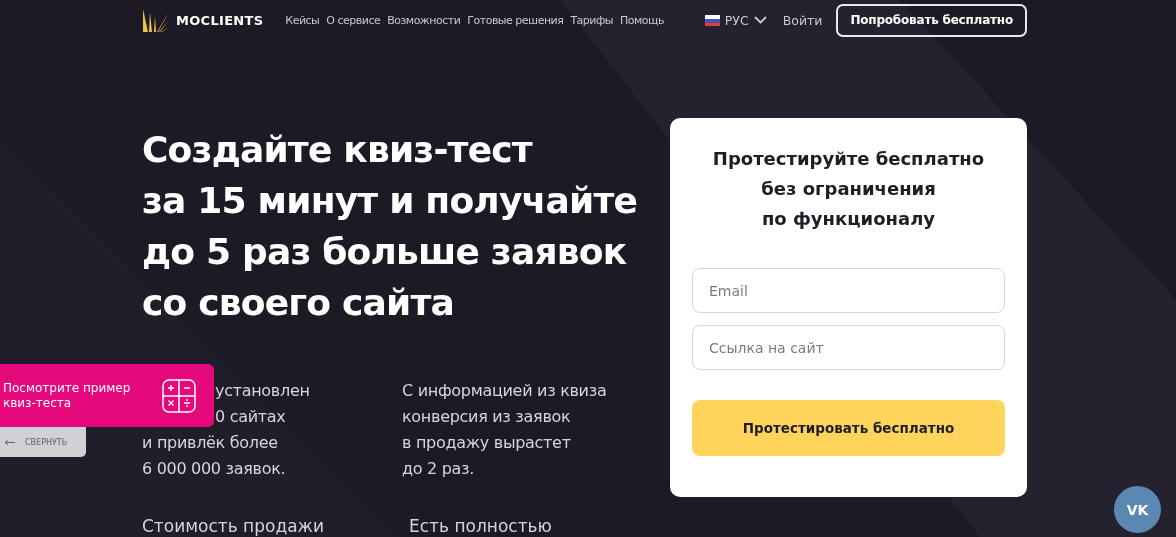 The height and width of the screenshot is (537, 1176). I want to click on calculator-icon, so click(179, 395).